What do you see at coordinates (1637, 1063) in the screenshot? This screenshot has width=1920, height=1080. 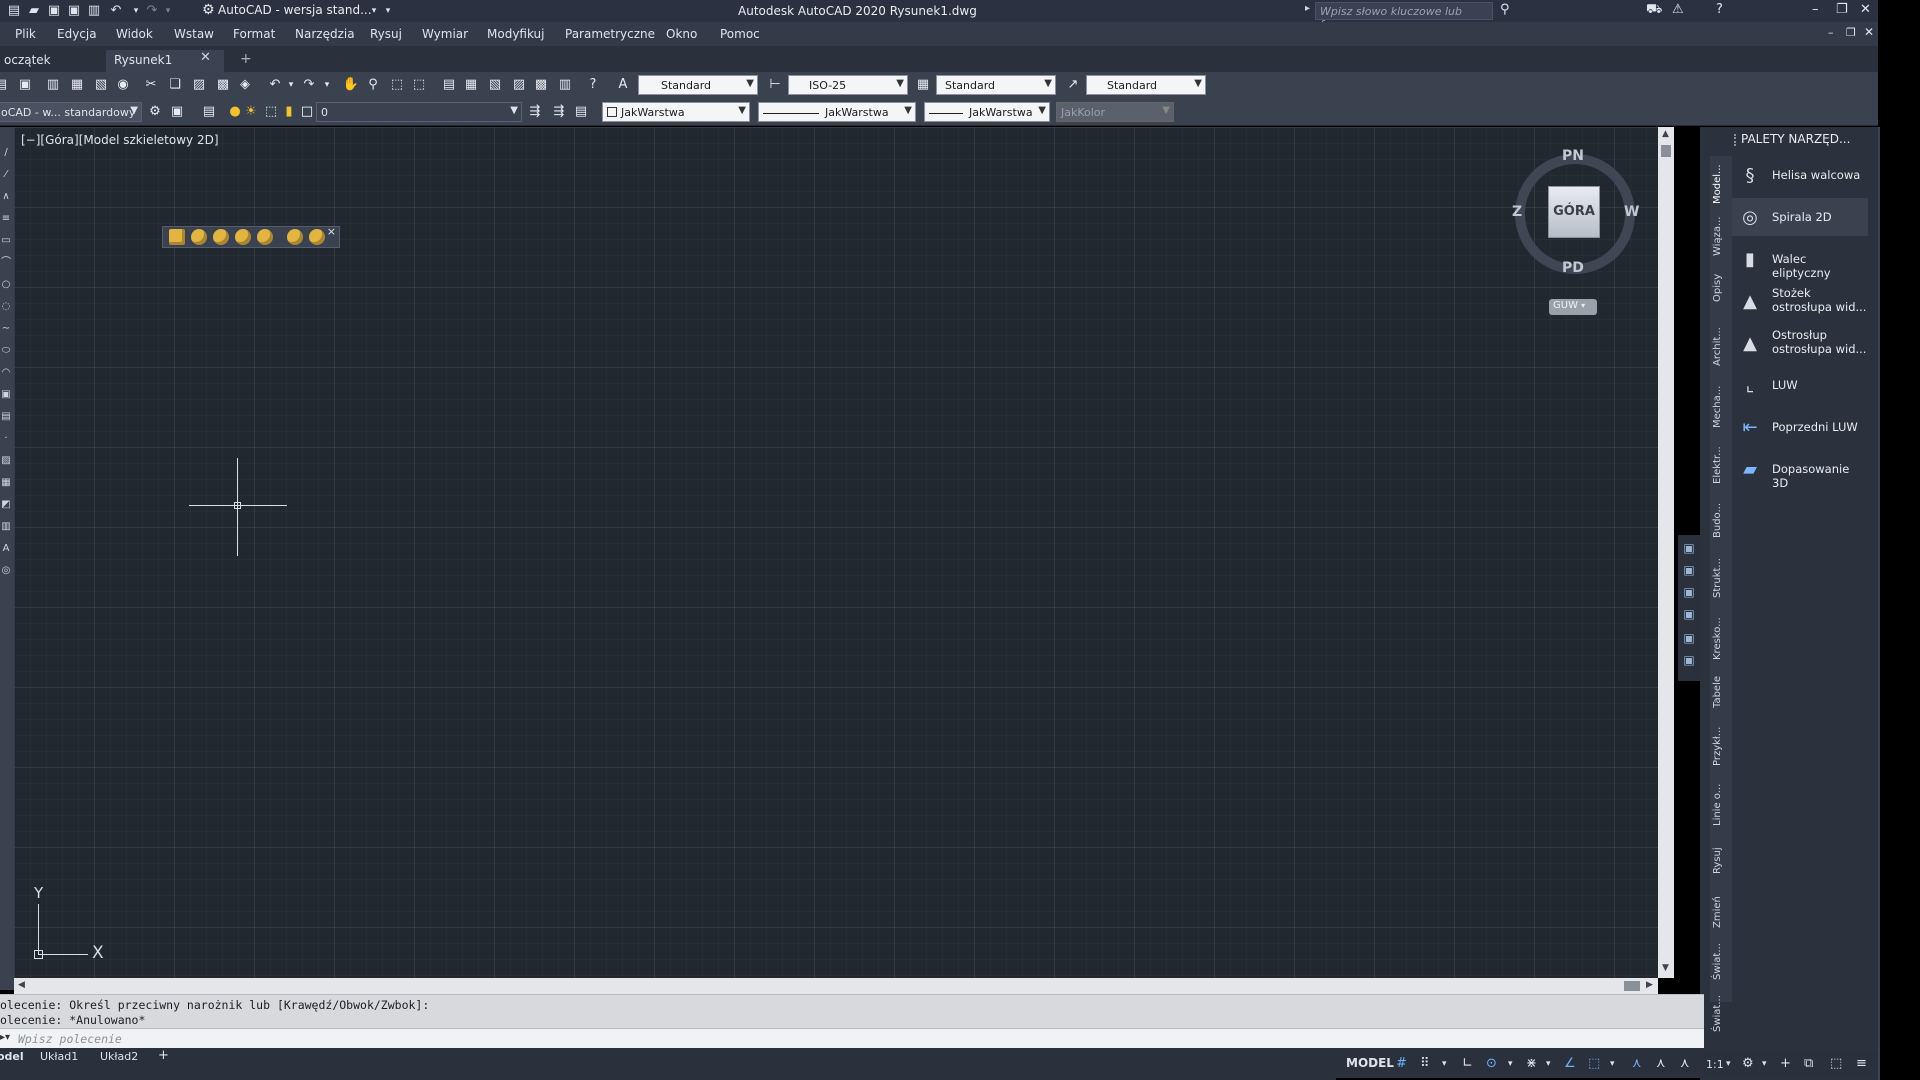 I see `annotation-visibility-icon: ⋏` at bounding box center [1637, 1063].